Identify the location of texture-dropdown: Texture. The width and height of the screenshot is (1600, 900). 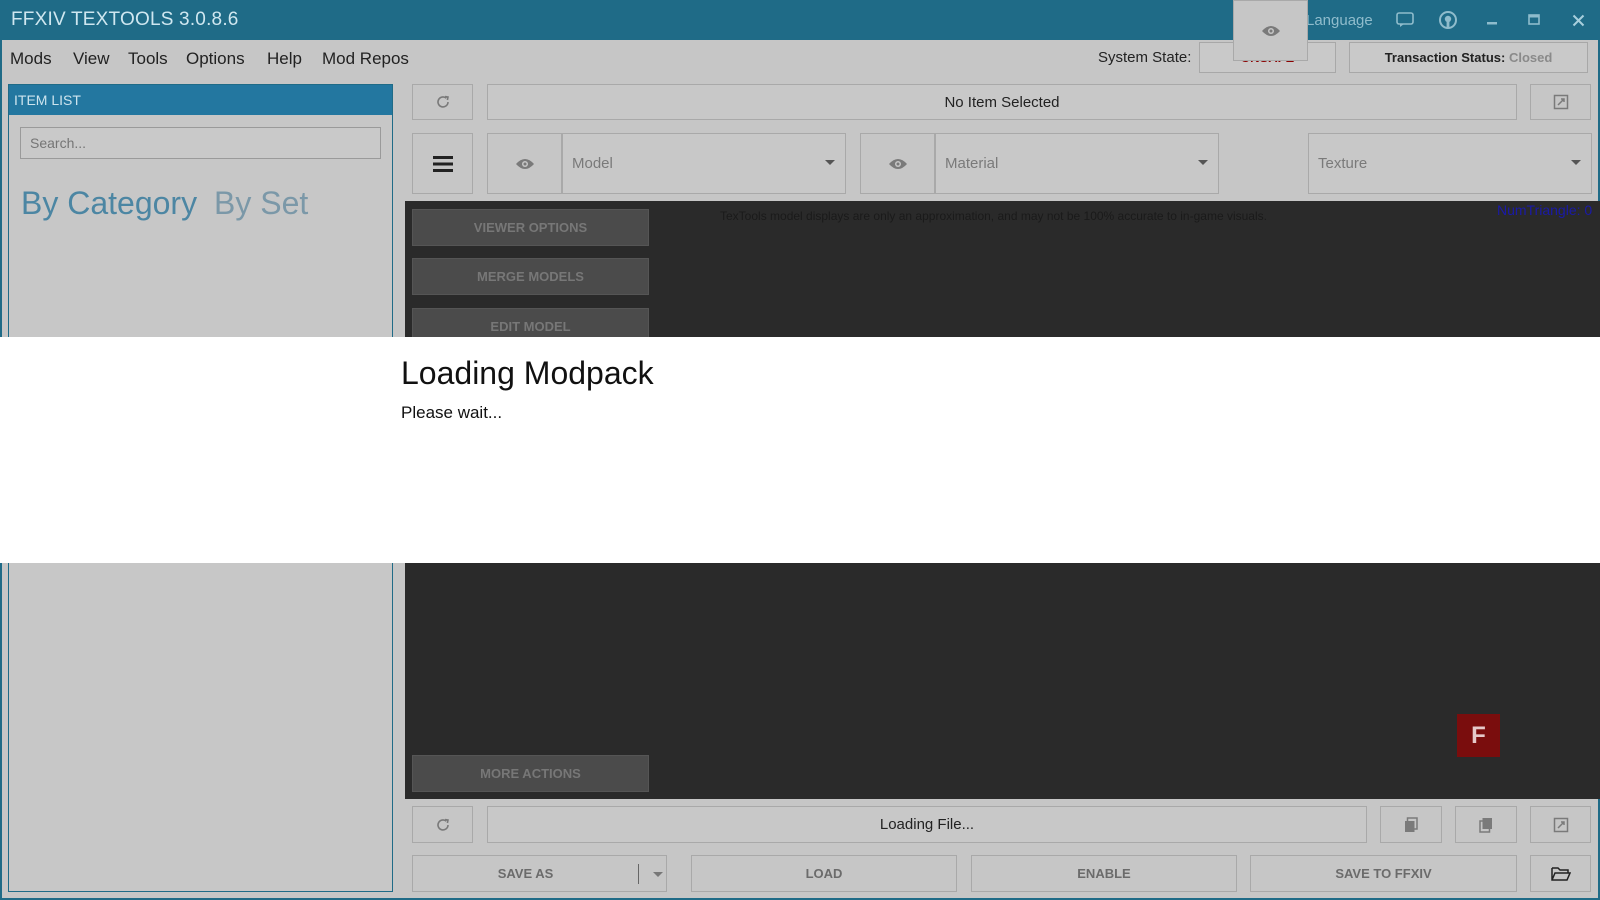
(1450, 163).